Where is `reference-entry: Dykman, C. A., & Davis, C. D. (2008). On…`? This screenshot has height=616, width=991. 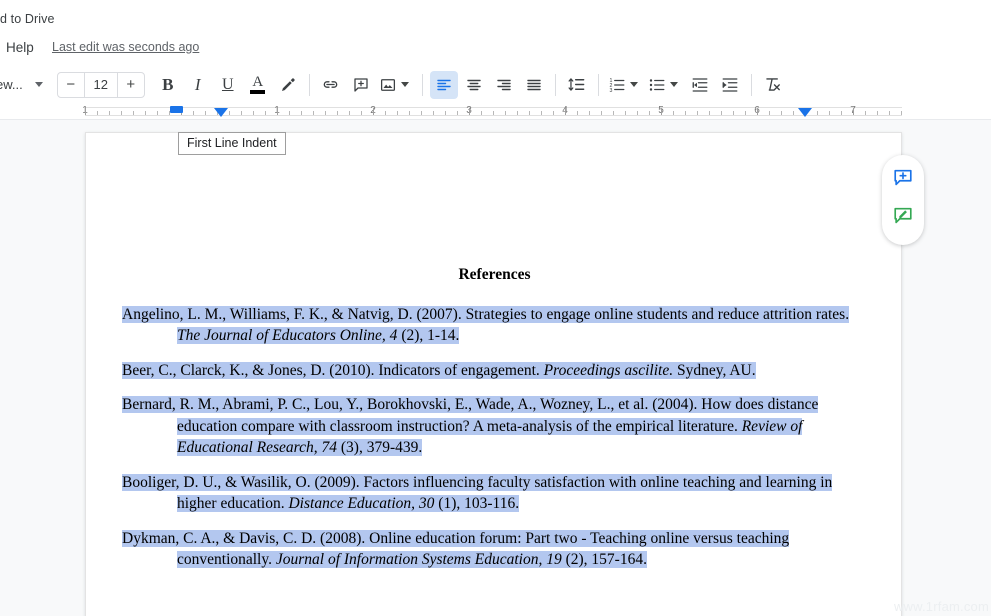
reference-entry: Dykman, C. A., & Davis, C. D. (2008). On… is located at coordinates (494, 549).